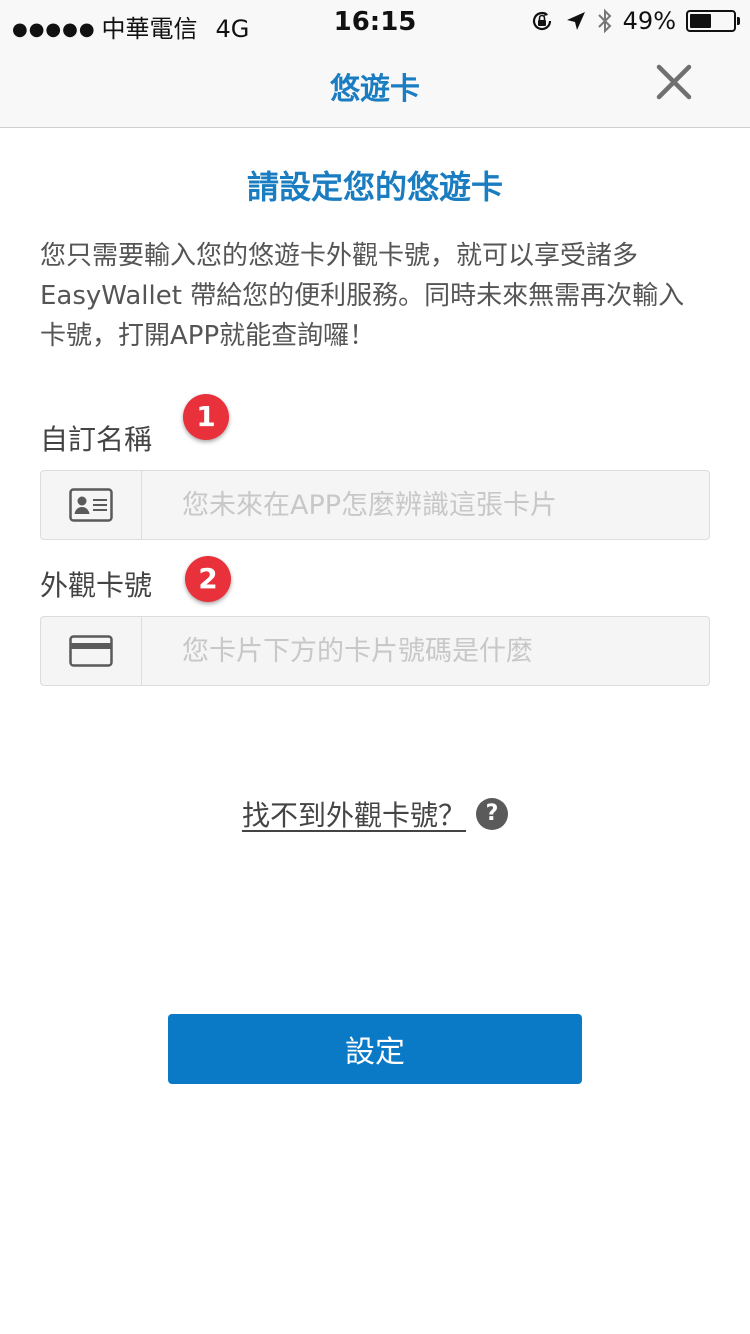 The image size is (750, 1334). Describe the element at coordinates (206, 417) in the screenshot. I see `step-badge-1: 1` at that location.